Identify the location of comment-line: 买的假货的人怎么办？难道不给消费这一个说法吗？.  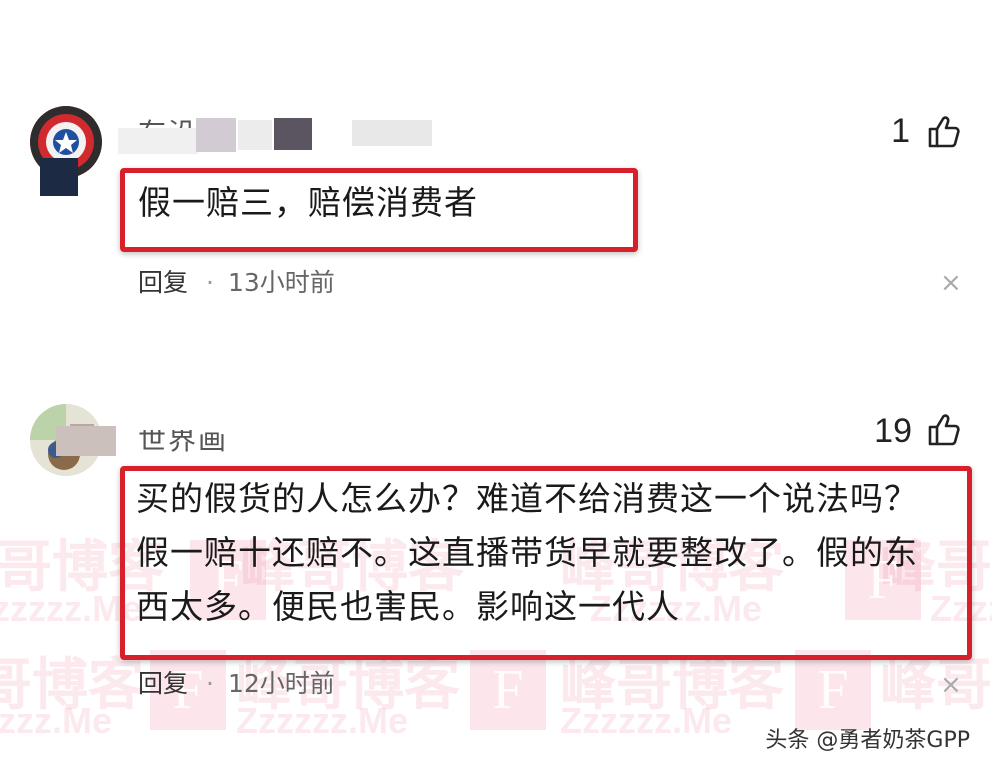
(527, 498).